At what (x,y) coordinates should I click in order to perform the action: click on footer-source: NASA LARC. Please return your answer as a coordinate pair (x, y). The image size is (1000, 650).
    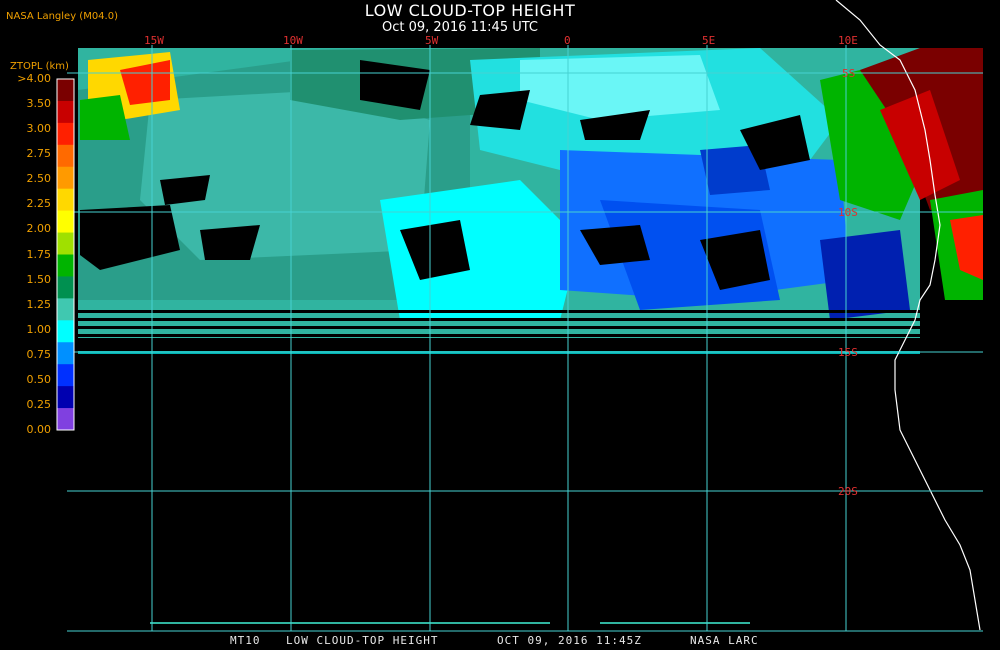
    Looking at the image, I should click on (724, 640).